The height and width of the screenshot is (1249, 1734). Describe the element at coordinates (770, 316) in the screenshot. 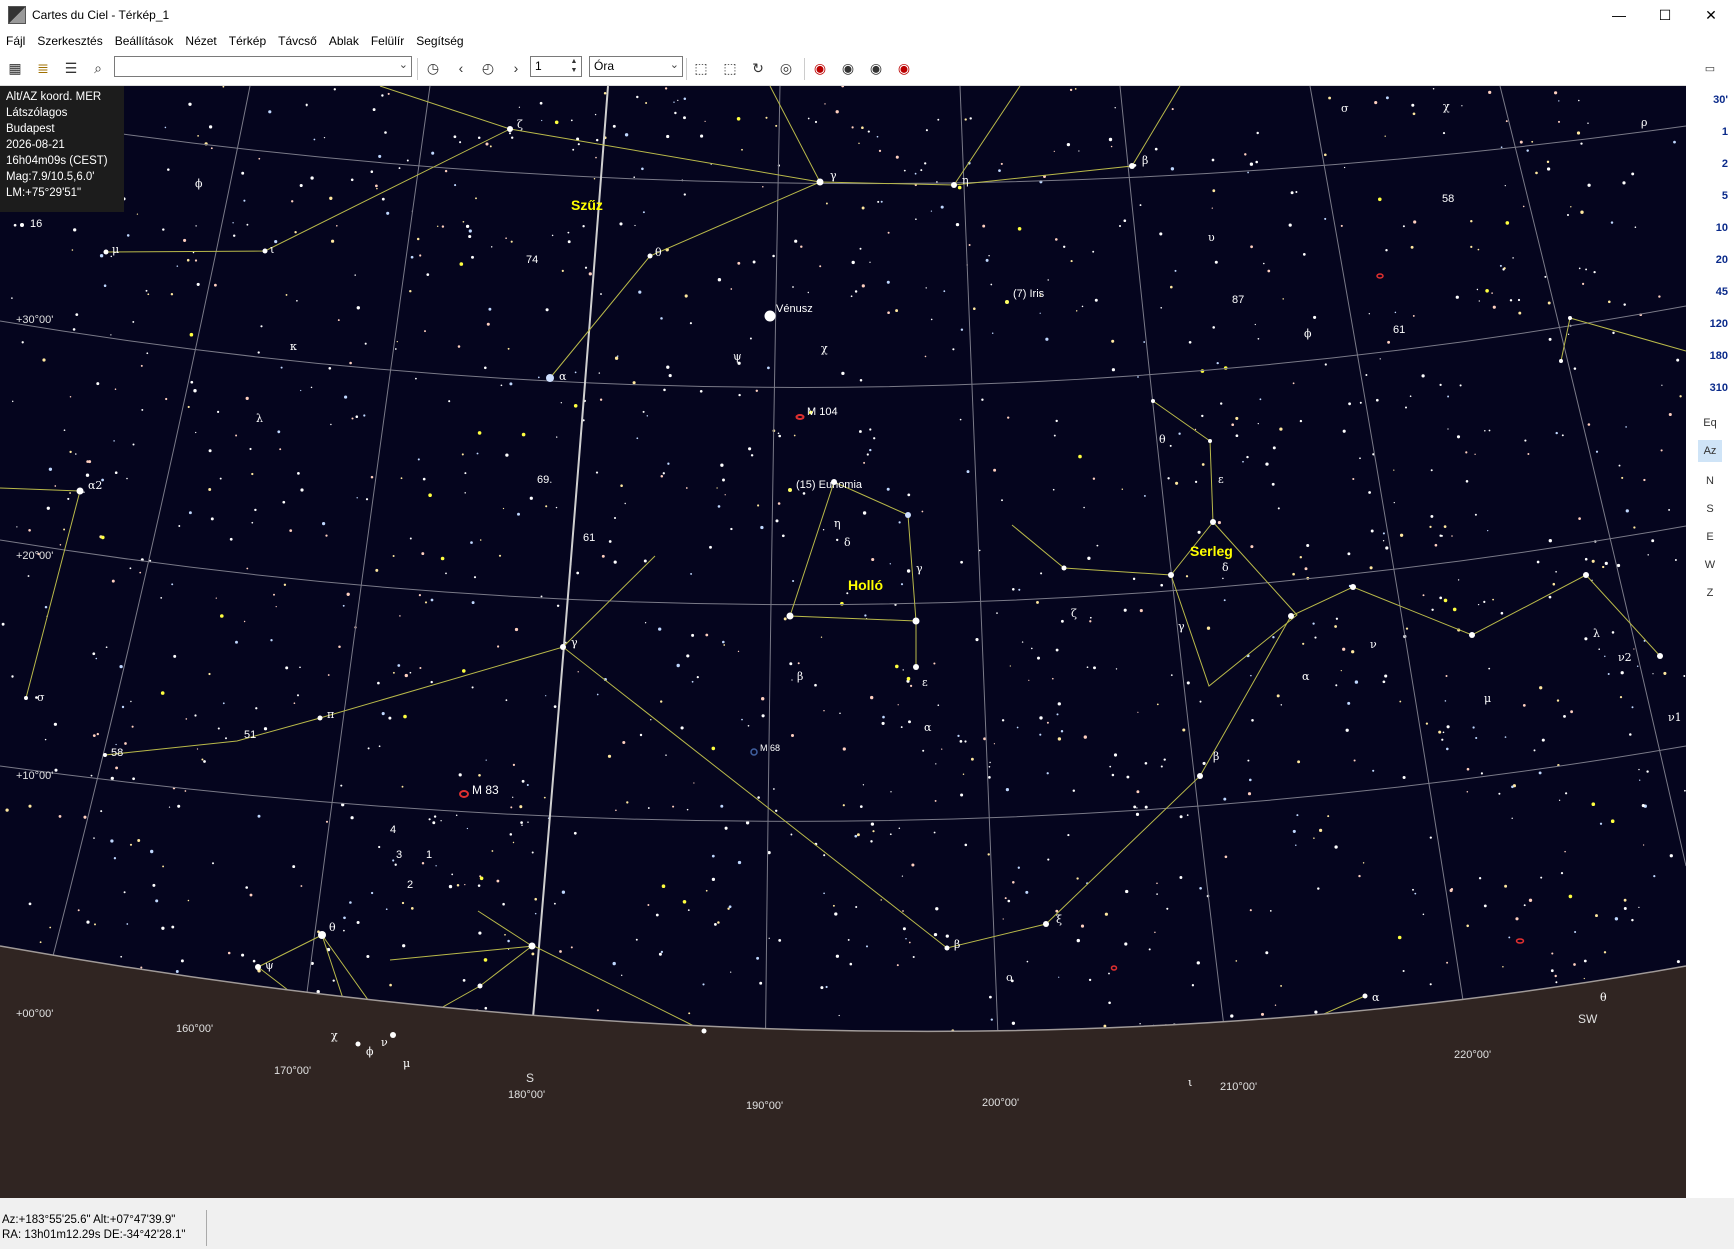

I see `venus-marker` at that location.